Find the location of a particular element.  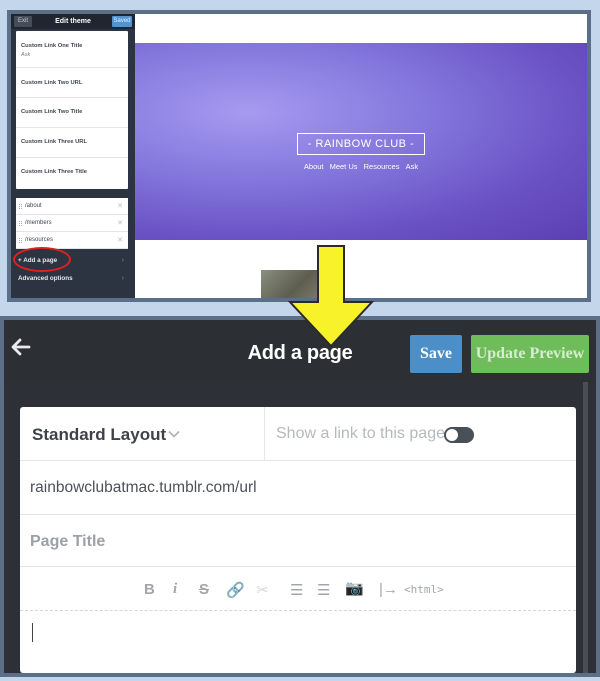

field-link-one-title: Custom Link One Title Ask is located at coordinates (72, 49).